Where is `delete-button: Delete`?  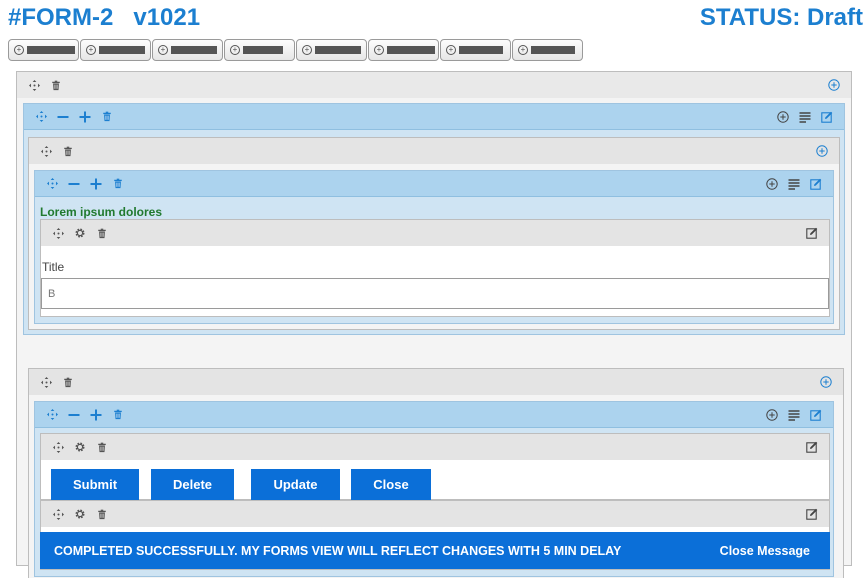 delete-button: Delete is located at coordinates (192, 484).